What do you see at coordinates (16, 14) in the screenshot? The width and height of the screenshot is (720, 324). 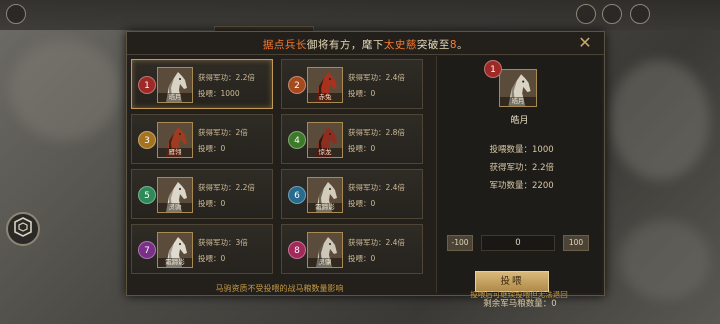 I see `back-button` at bounding box center [16, 14].